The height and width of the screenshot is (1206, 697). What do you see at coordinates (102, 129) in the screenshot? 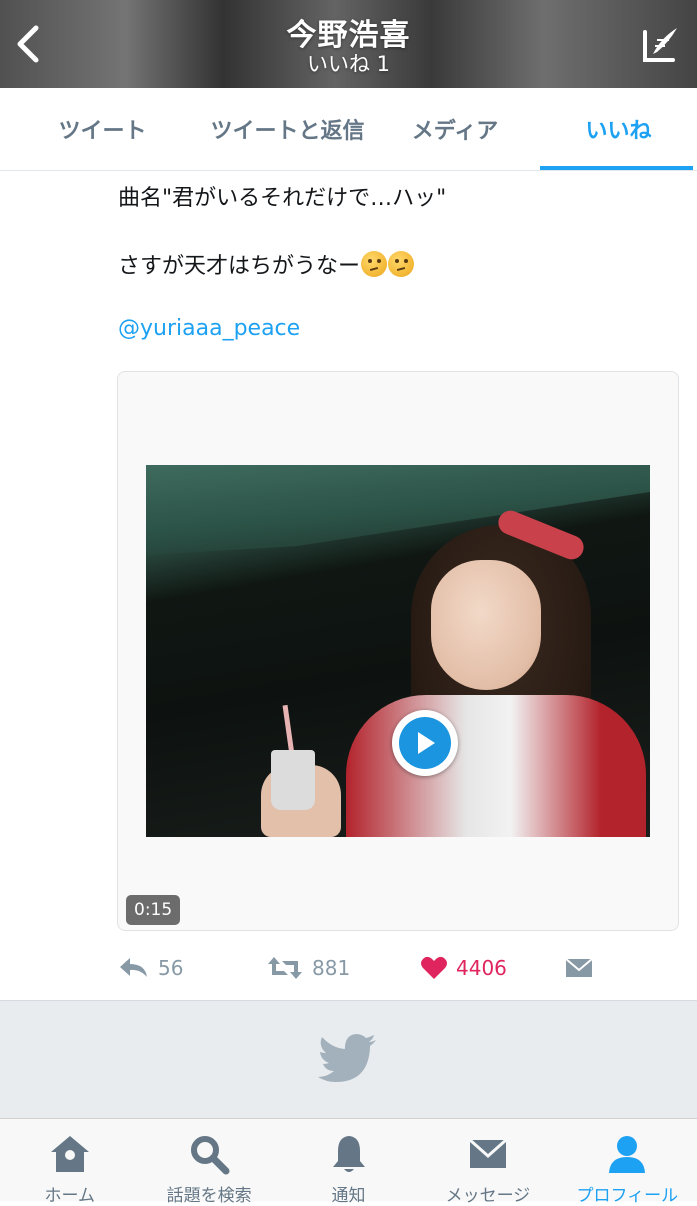
I see `tab-tweets: ツイート` at bounding box center [102, 129].